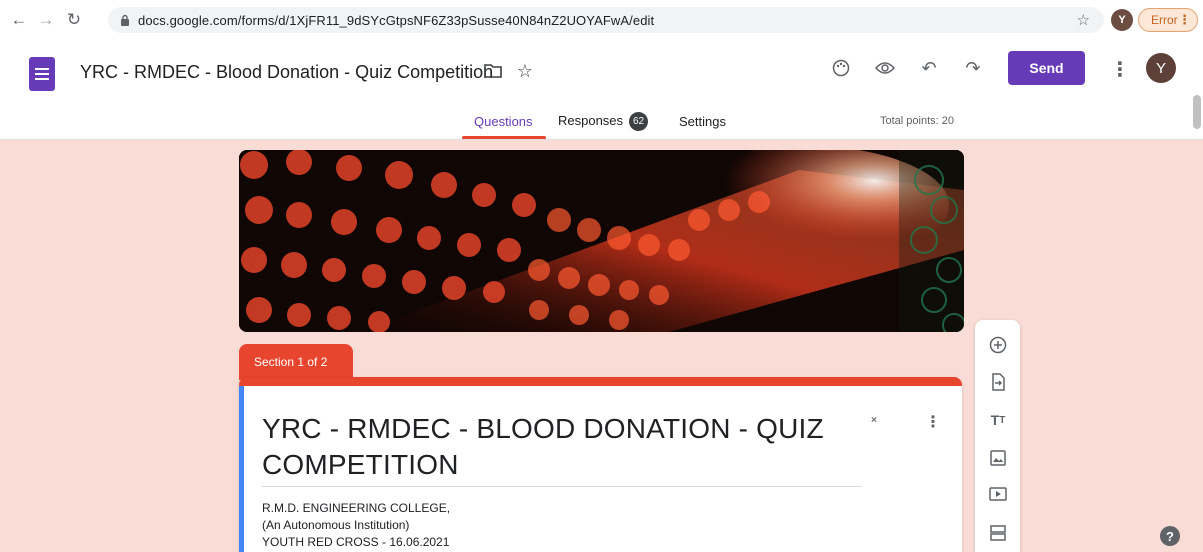 The height and width of the screenshot is (552, 1203). What do you see at coordinates (998, 533) in the screenshot?
I see `section-icon` at bounding box center [998, 533].